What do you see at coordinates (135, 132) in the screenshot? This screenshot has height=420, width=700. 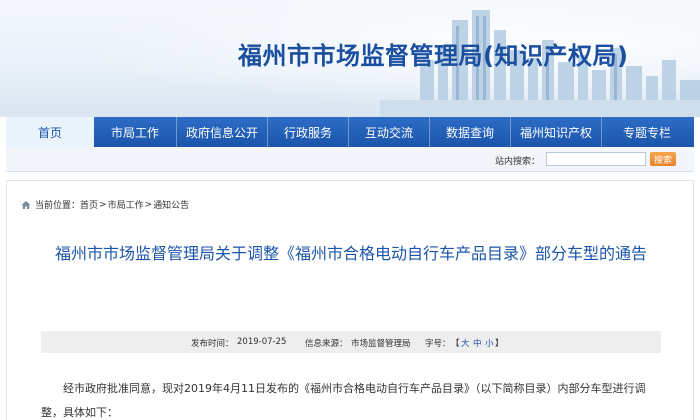 I see `nav-item-bureau-work: 市局工作` at bounding box center [135, 132].